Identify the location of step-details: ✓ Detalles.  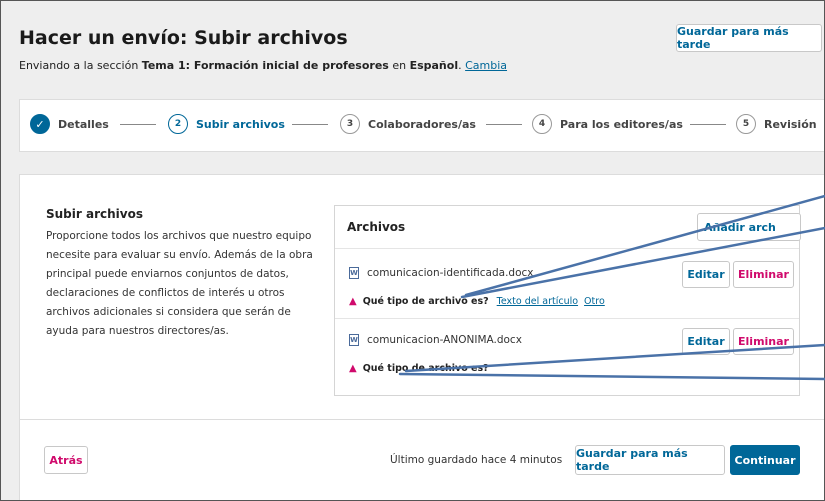
(69, 124).